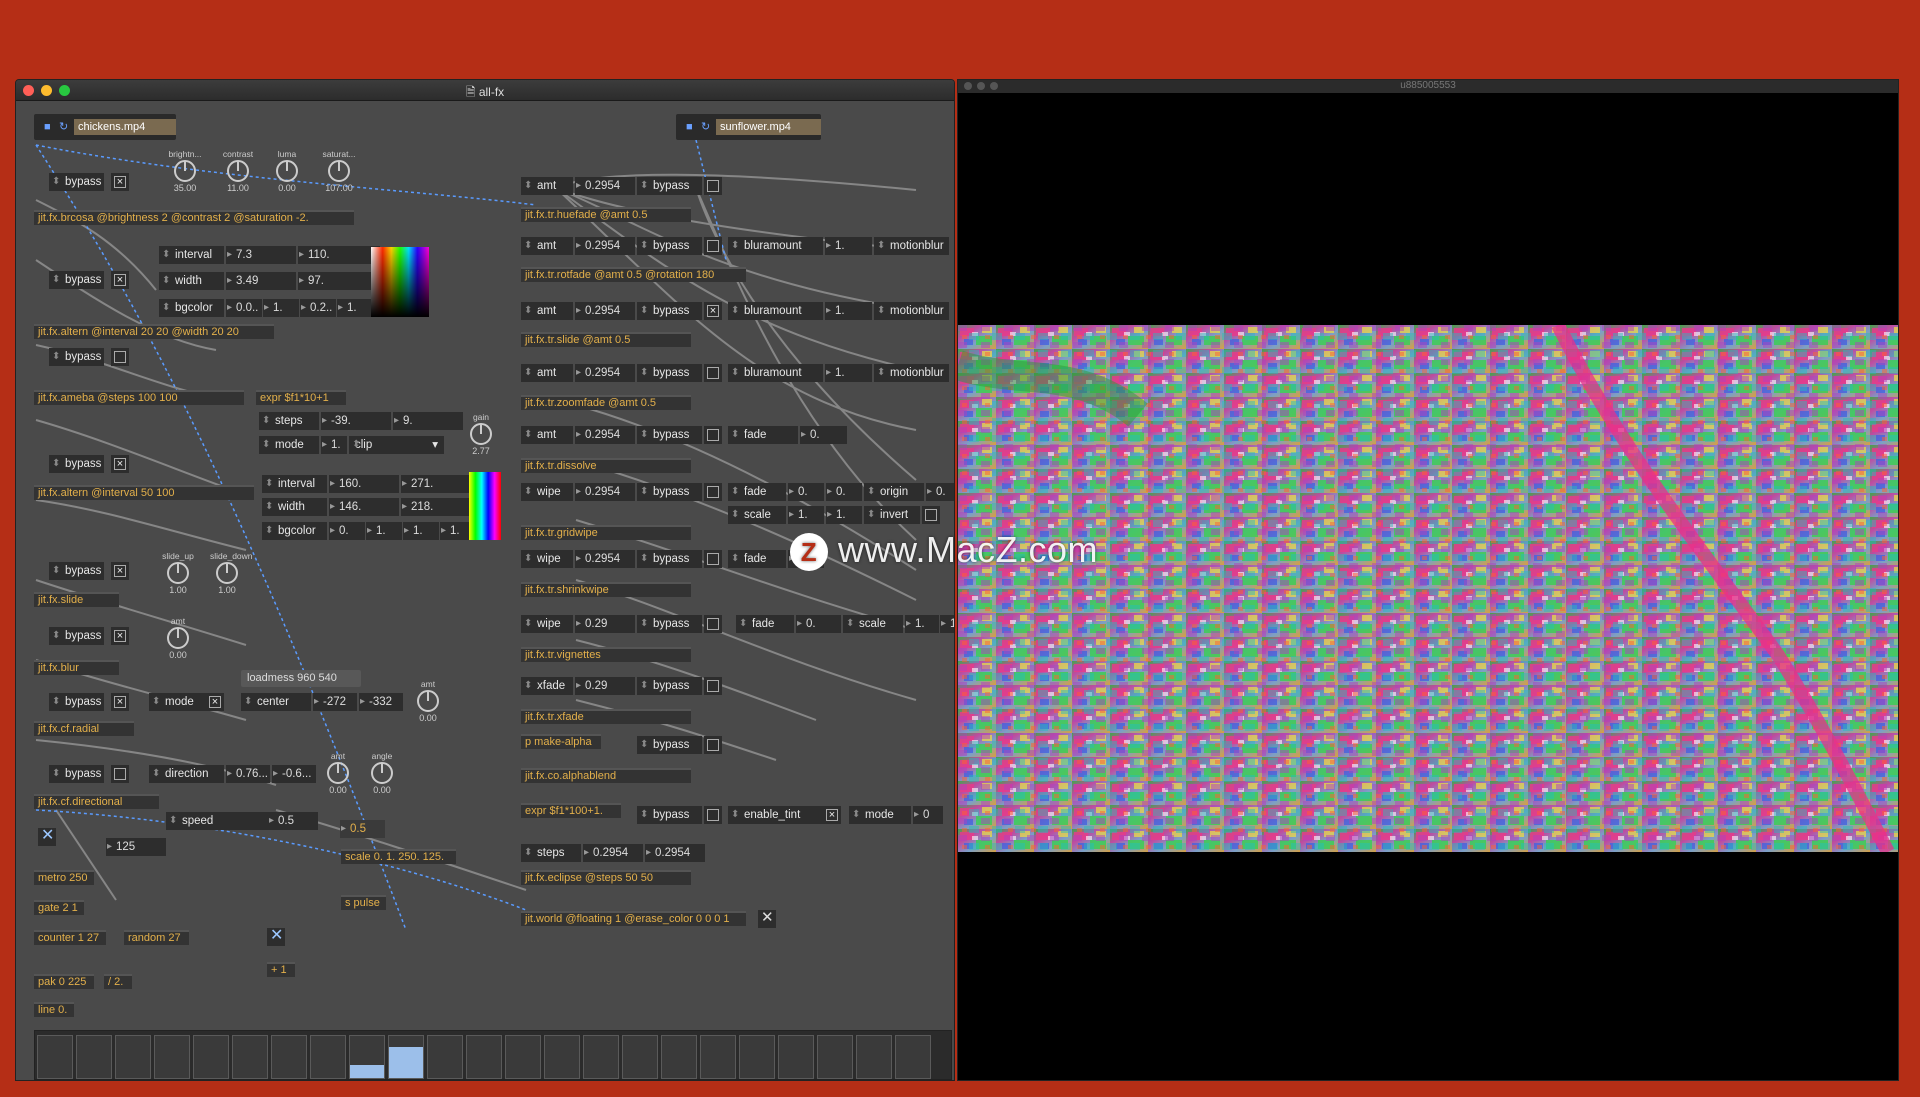  I want to click on object-eclipse: jit.fx.eclipse @steps 50 50, so click(606, 877).